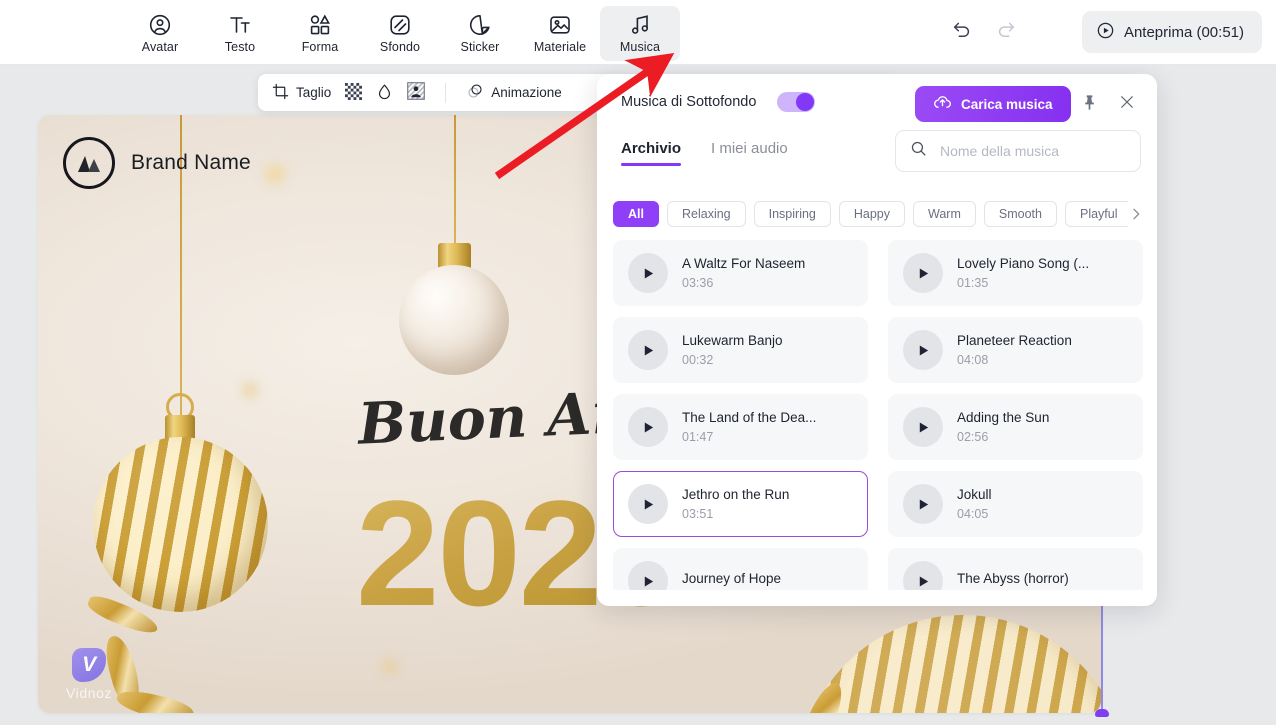 This screenshot has height=725, width=1276. Describe the element at coordinates (736, 494) in the screenshot. I see `track-title: Jethro on the Run` at that location.